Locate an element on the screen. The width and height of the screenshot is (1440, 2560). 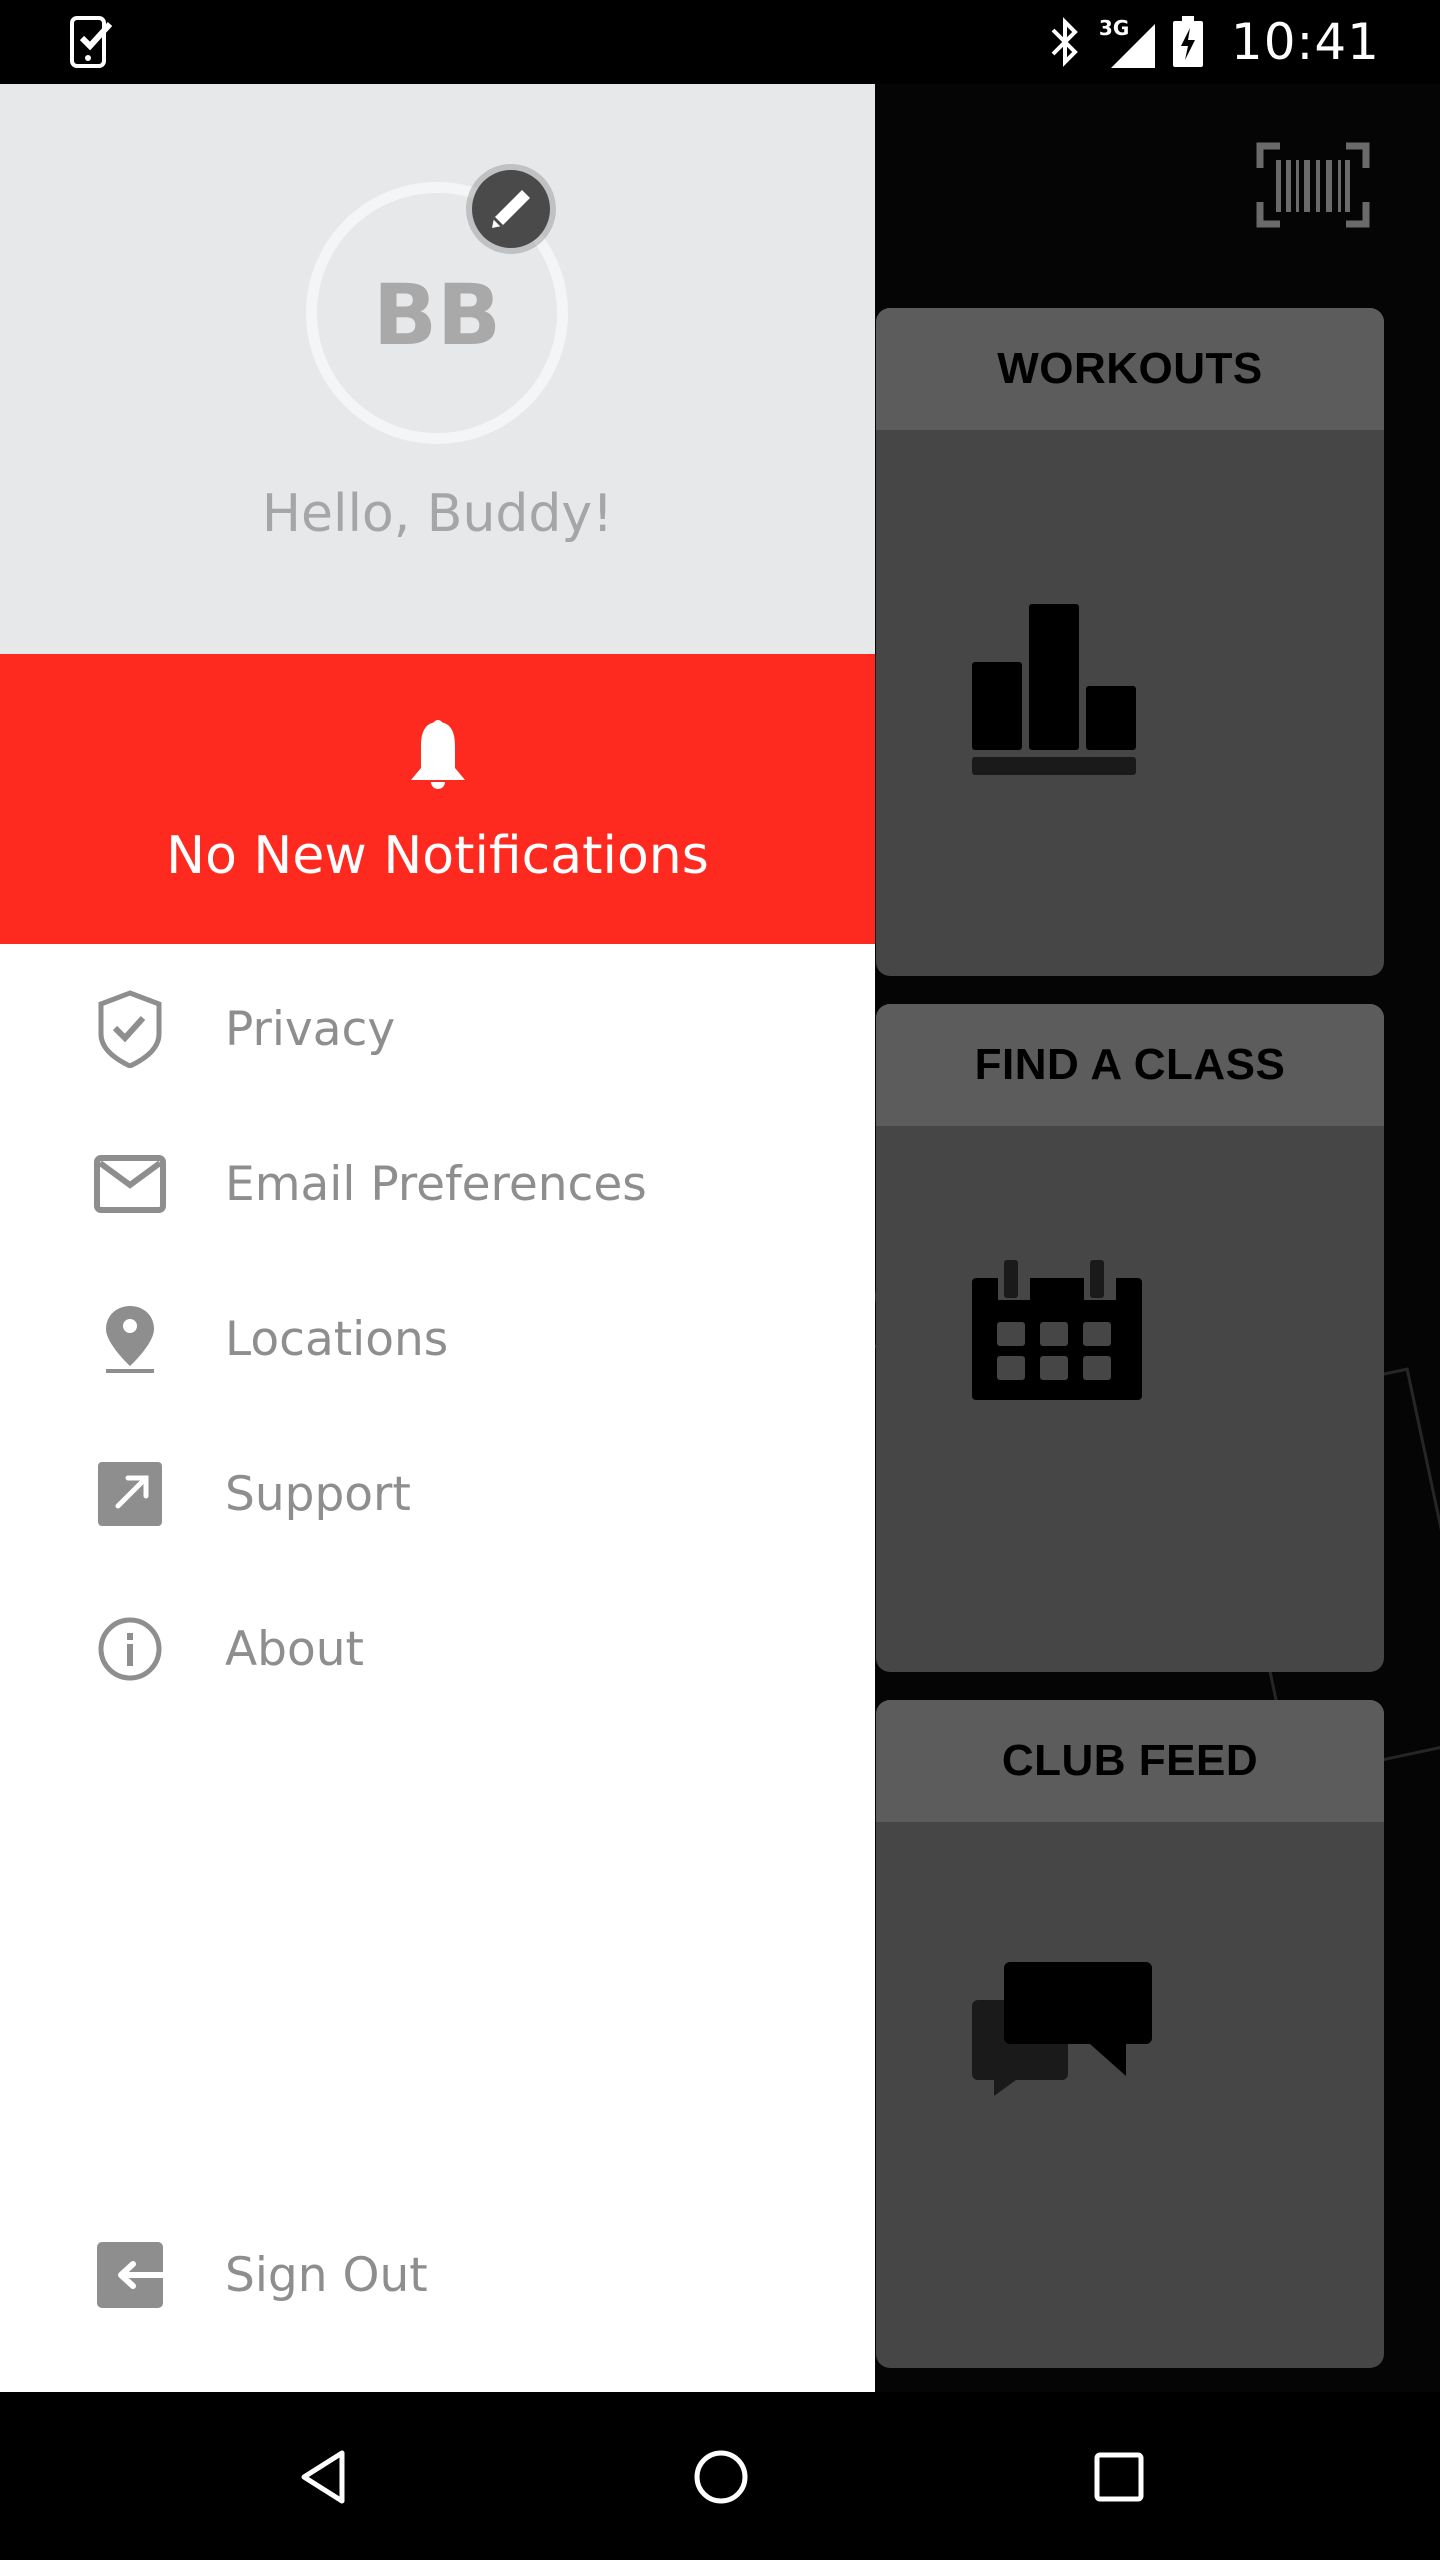
tile-workouts: WORKOUTS is located at coordinates (1130, 642).